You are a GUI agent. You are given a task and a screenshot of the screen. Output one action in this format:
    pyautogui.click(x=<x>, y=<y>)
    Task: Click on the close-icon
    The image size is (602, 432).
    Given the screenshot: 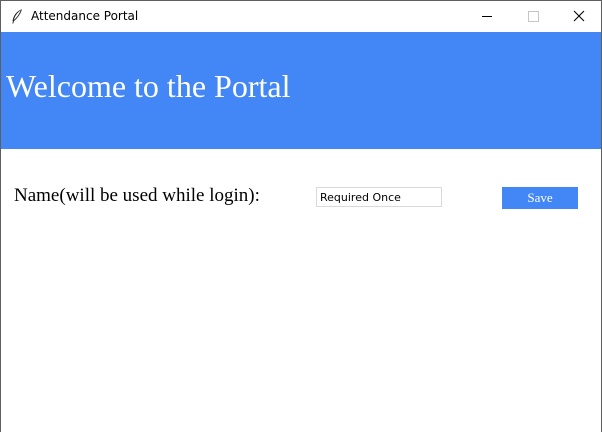 What is the action you would take?
    pyautogui.click(x=579, y=16)
    